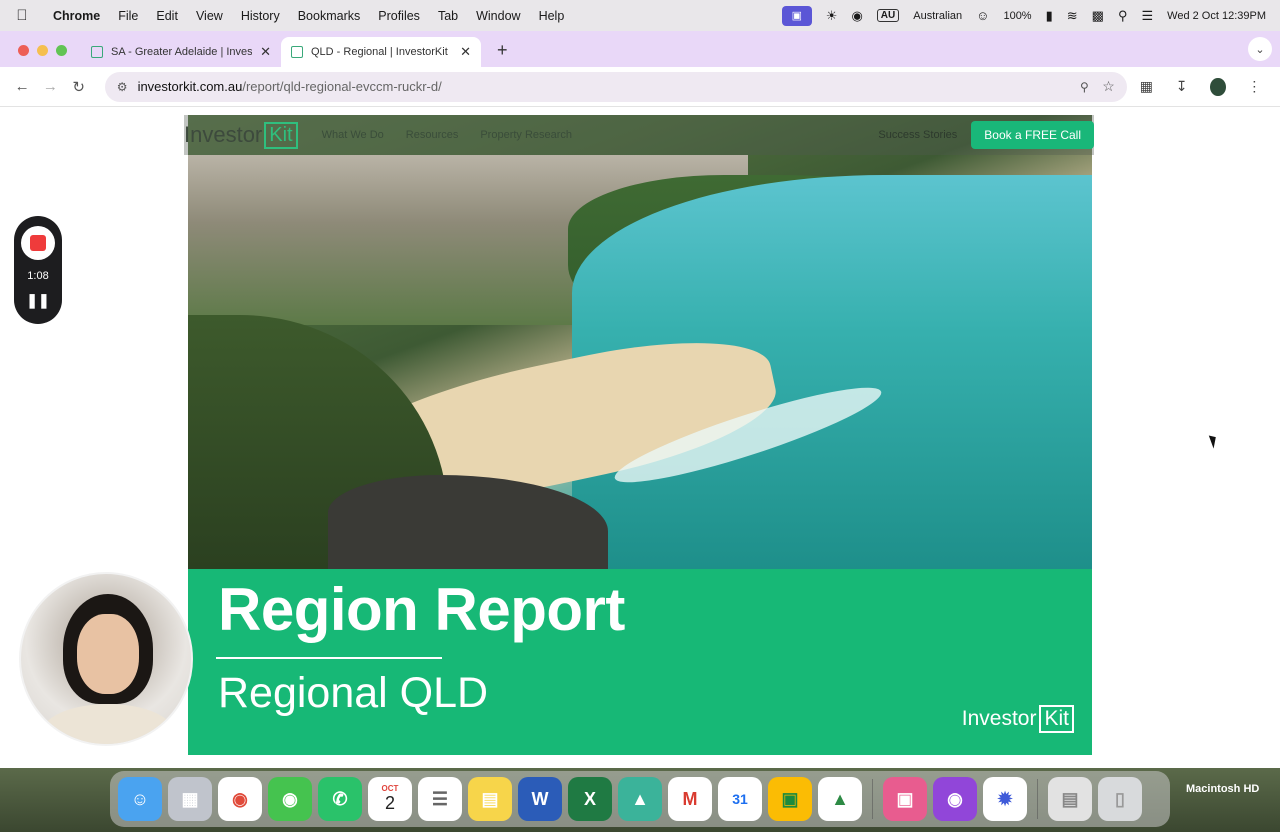 The width and height of the screenshot is (1280, 832). Describe the element at coordinates (526, 135) in the screenshot. I see `nav-property-research: Property Research` at that location.